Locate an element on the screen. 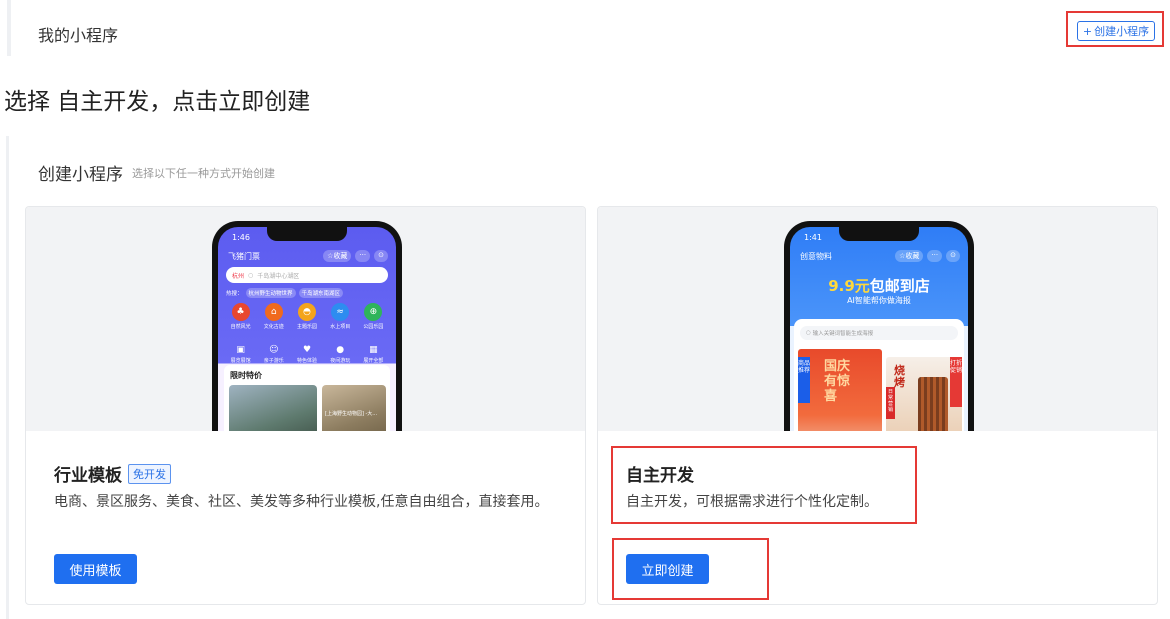 The width and height of the screenshot is (1170, 619). category-item: ☺ 亲子游乐 is located at coordinates (273, 354).